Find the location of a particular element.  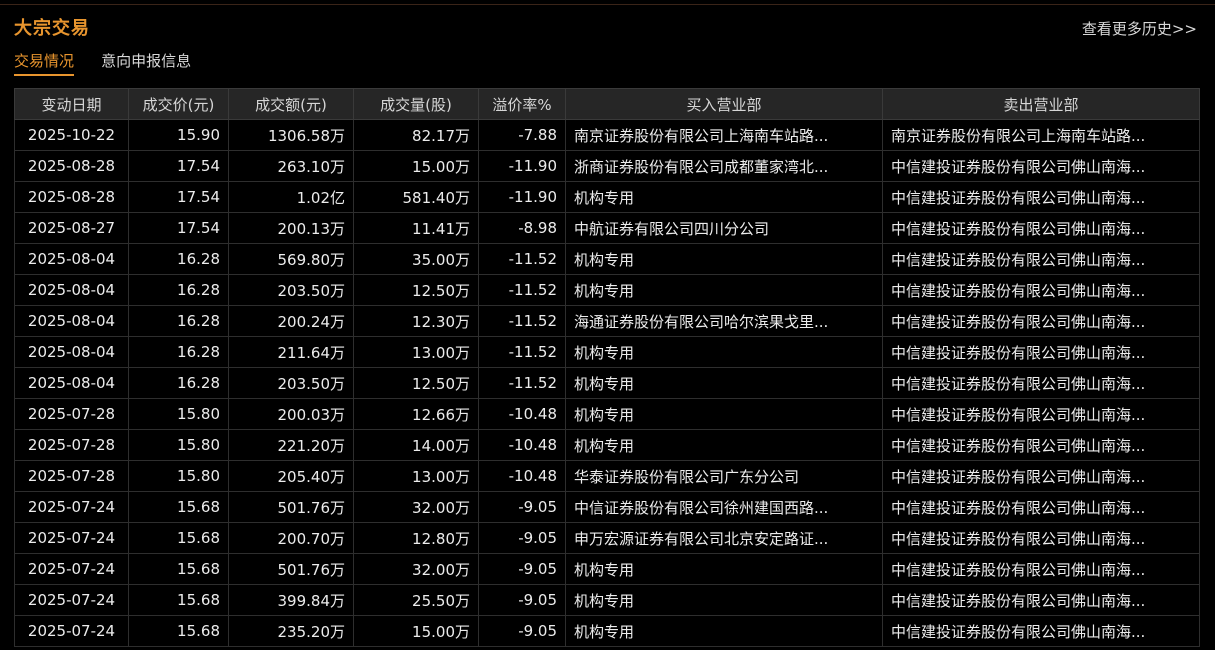

column-header-amount: 成交额(元) is located at coordinates (291, 104).